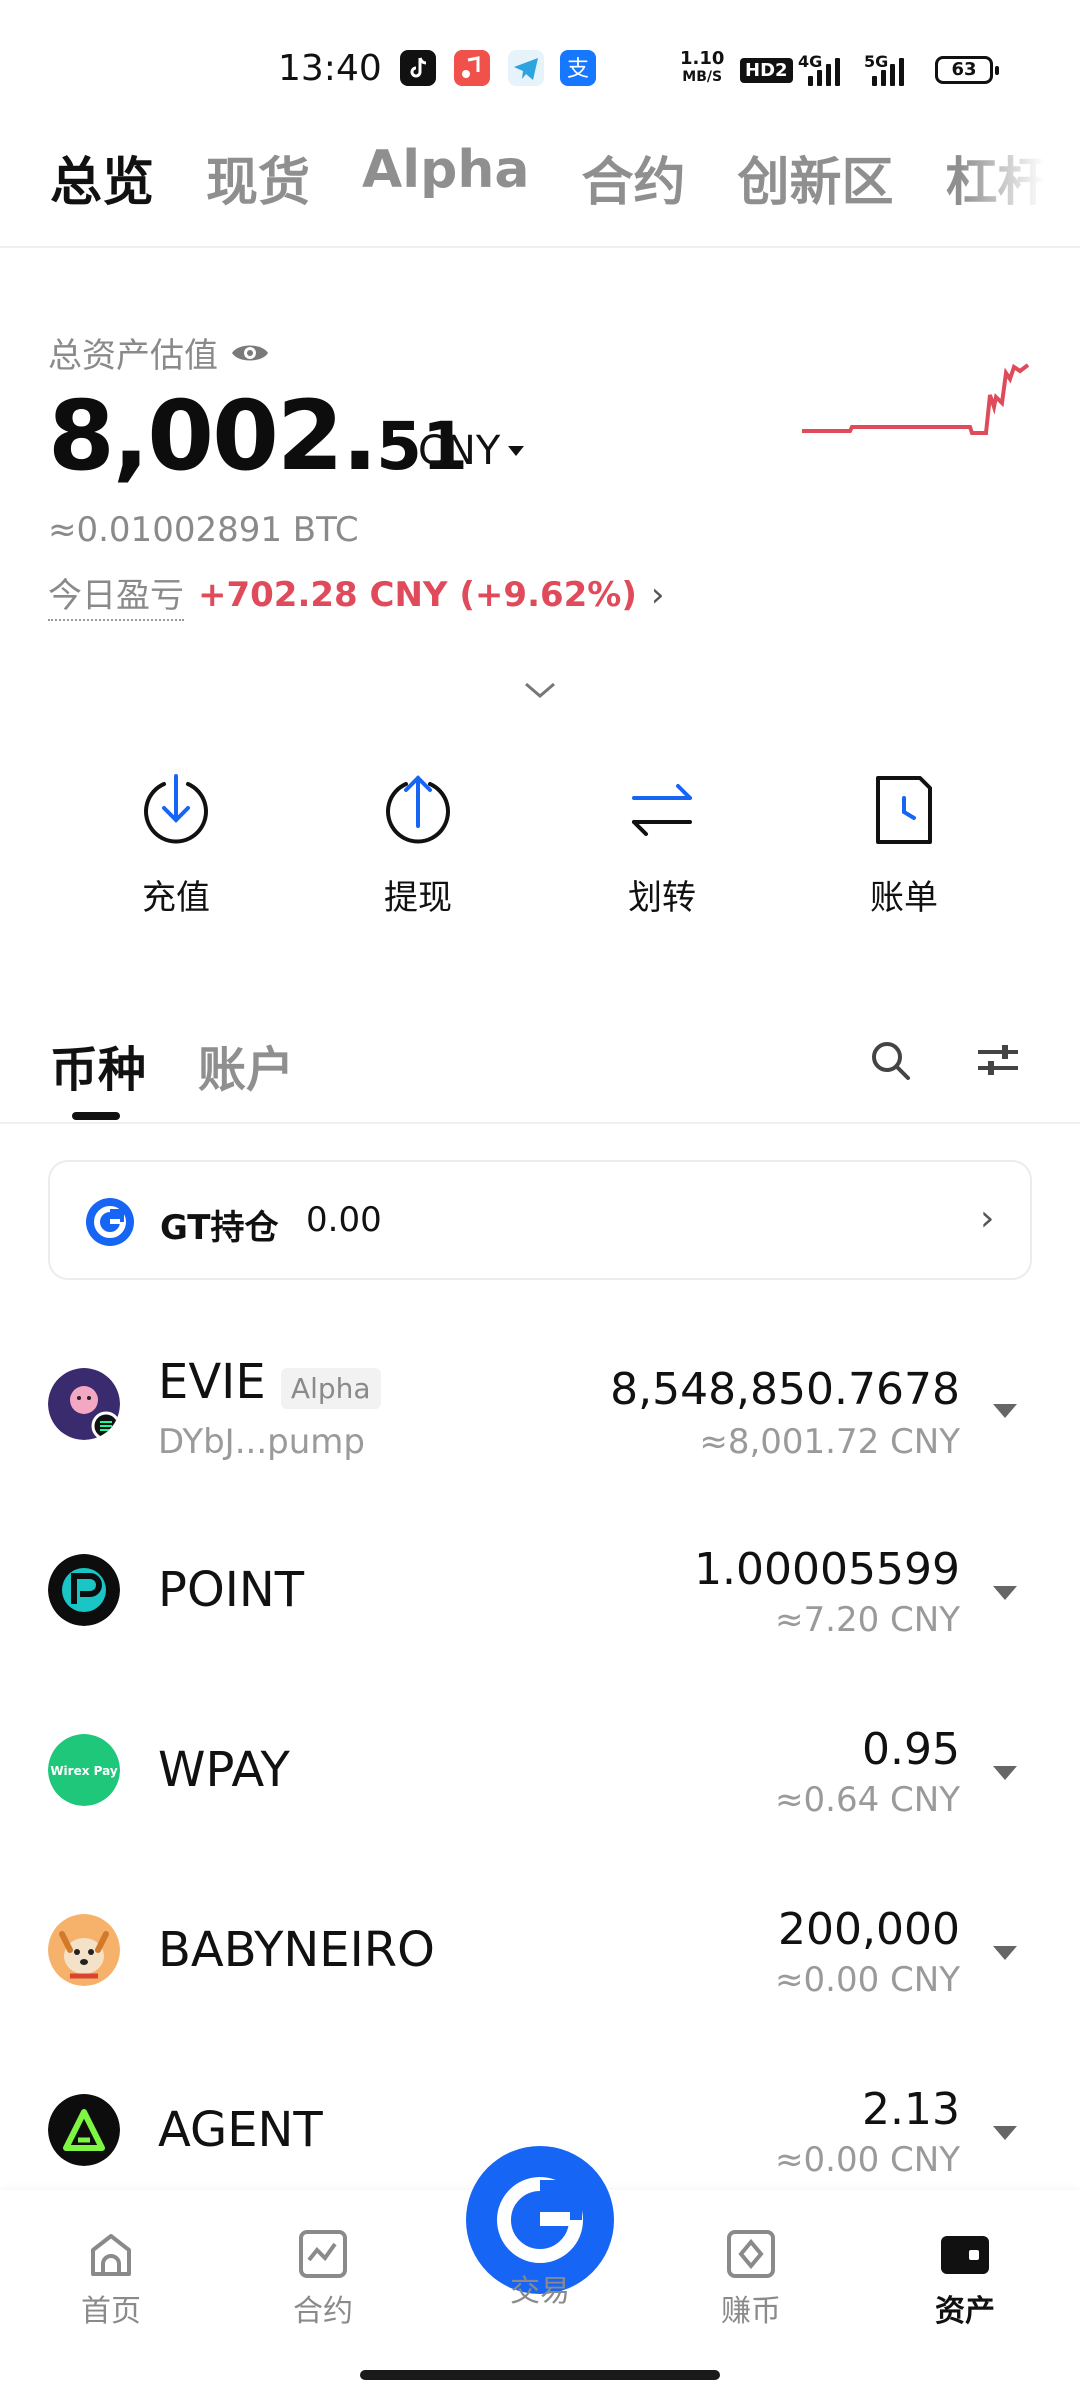 Image resolution: width=1080 pixels, height=2400 pixels. Describe the element at coordinates (827, 1569) in the screenshot. I see `coin-amount: 1.00005599` at that location.